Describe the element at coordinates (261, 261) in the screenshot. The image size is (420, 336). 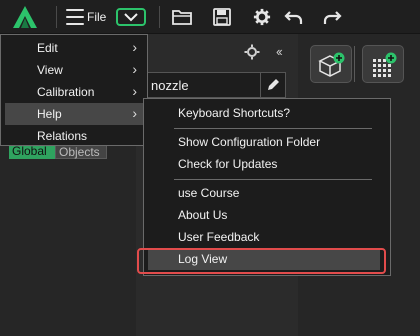
I see `log-view-highlight` at that location.